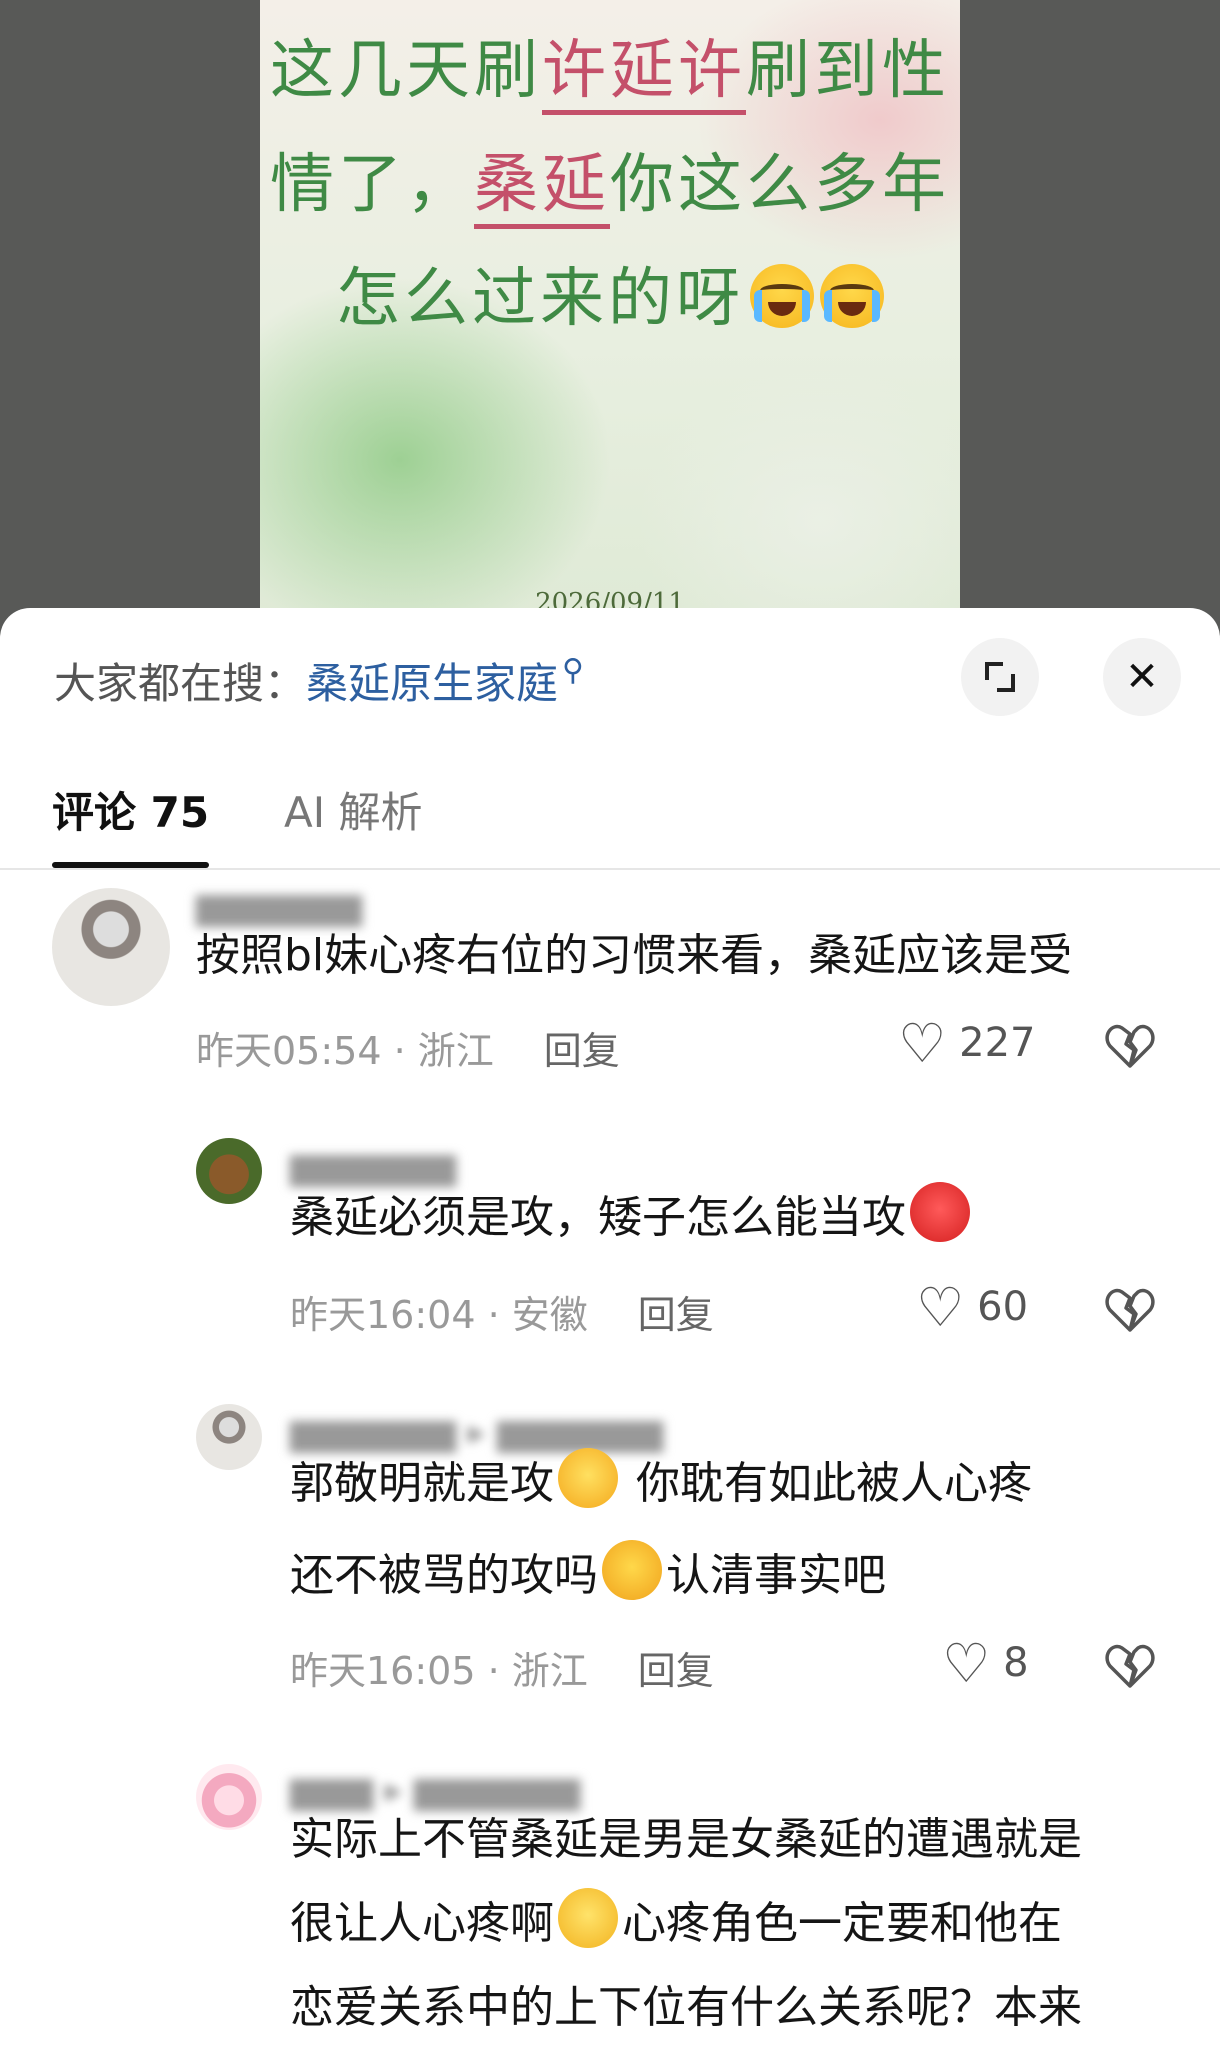 Image resolution: width=1220 pixels, height=2064 pixels. What do you see at coordinates (686, 2007) in the screenshot?
I see `comment-text-line-3: 恋爱关系中的上下位有什么关系呢？本来` at bounding box center [686, 2007].